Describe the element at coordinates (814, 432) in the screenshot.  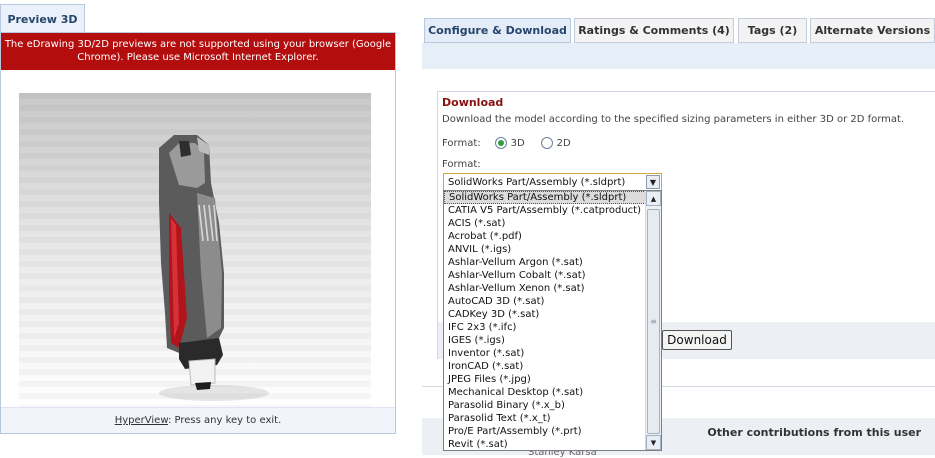
I see `other-contributions-label: Other contributions from this user` at that location.